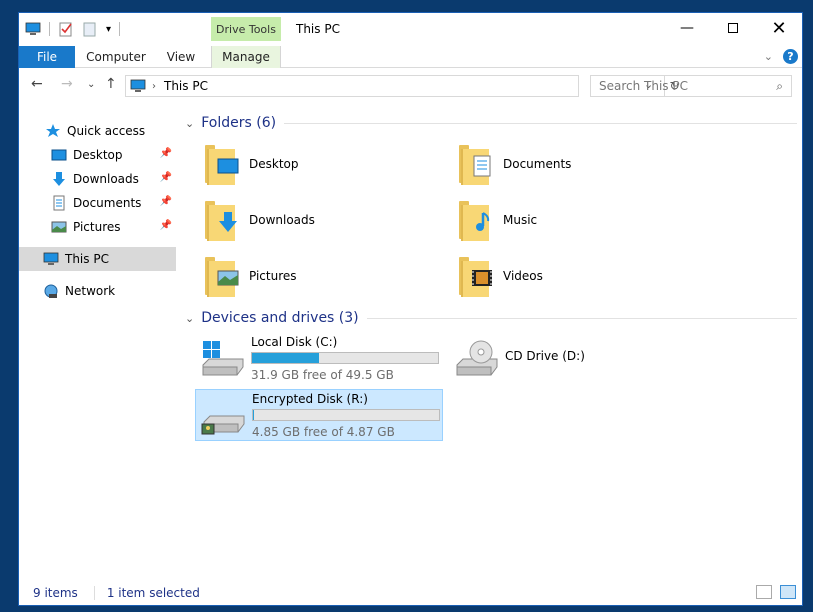  Describe the element at coordinates (186, 86) in the screenshot. I see `breadcrumb-this-pc: This PC` at that location.